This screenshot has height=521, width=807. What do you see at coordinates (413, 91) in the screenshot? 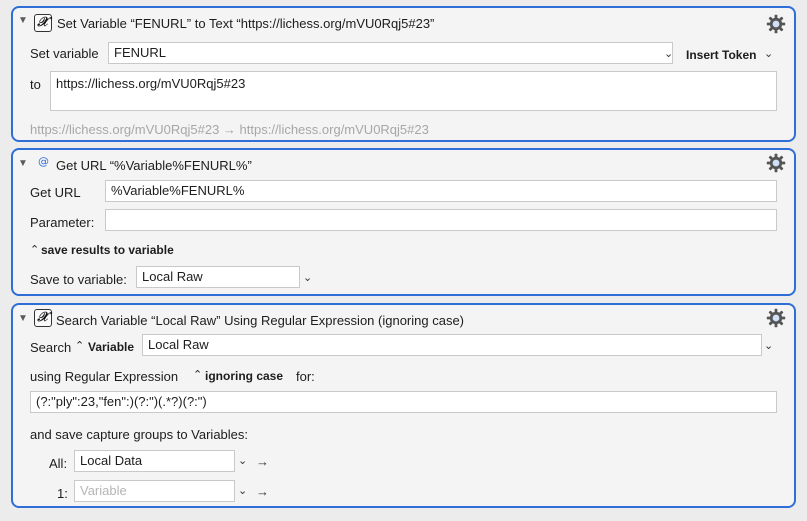
I see `text-value-field: https://lichess.org/mVU0Rqj5#23` at bounding box center [413, 91].